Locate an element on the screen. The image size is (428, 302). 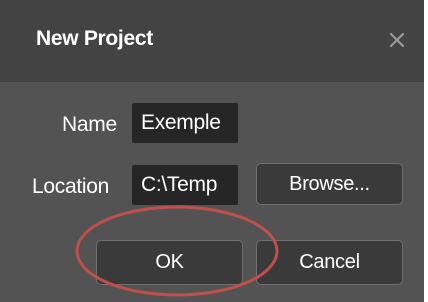
ok-button: OK is located at coordinates (169, 262).